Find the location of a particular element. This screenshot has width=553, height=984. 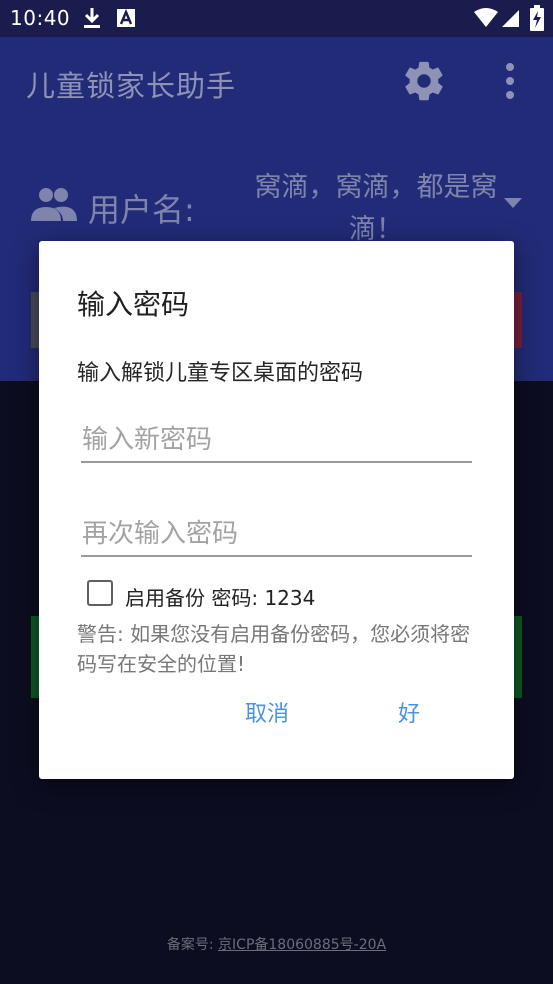

status-time: 10:40 is located at coordinates (40, 18).